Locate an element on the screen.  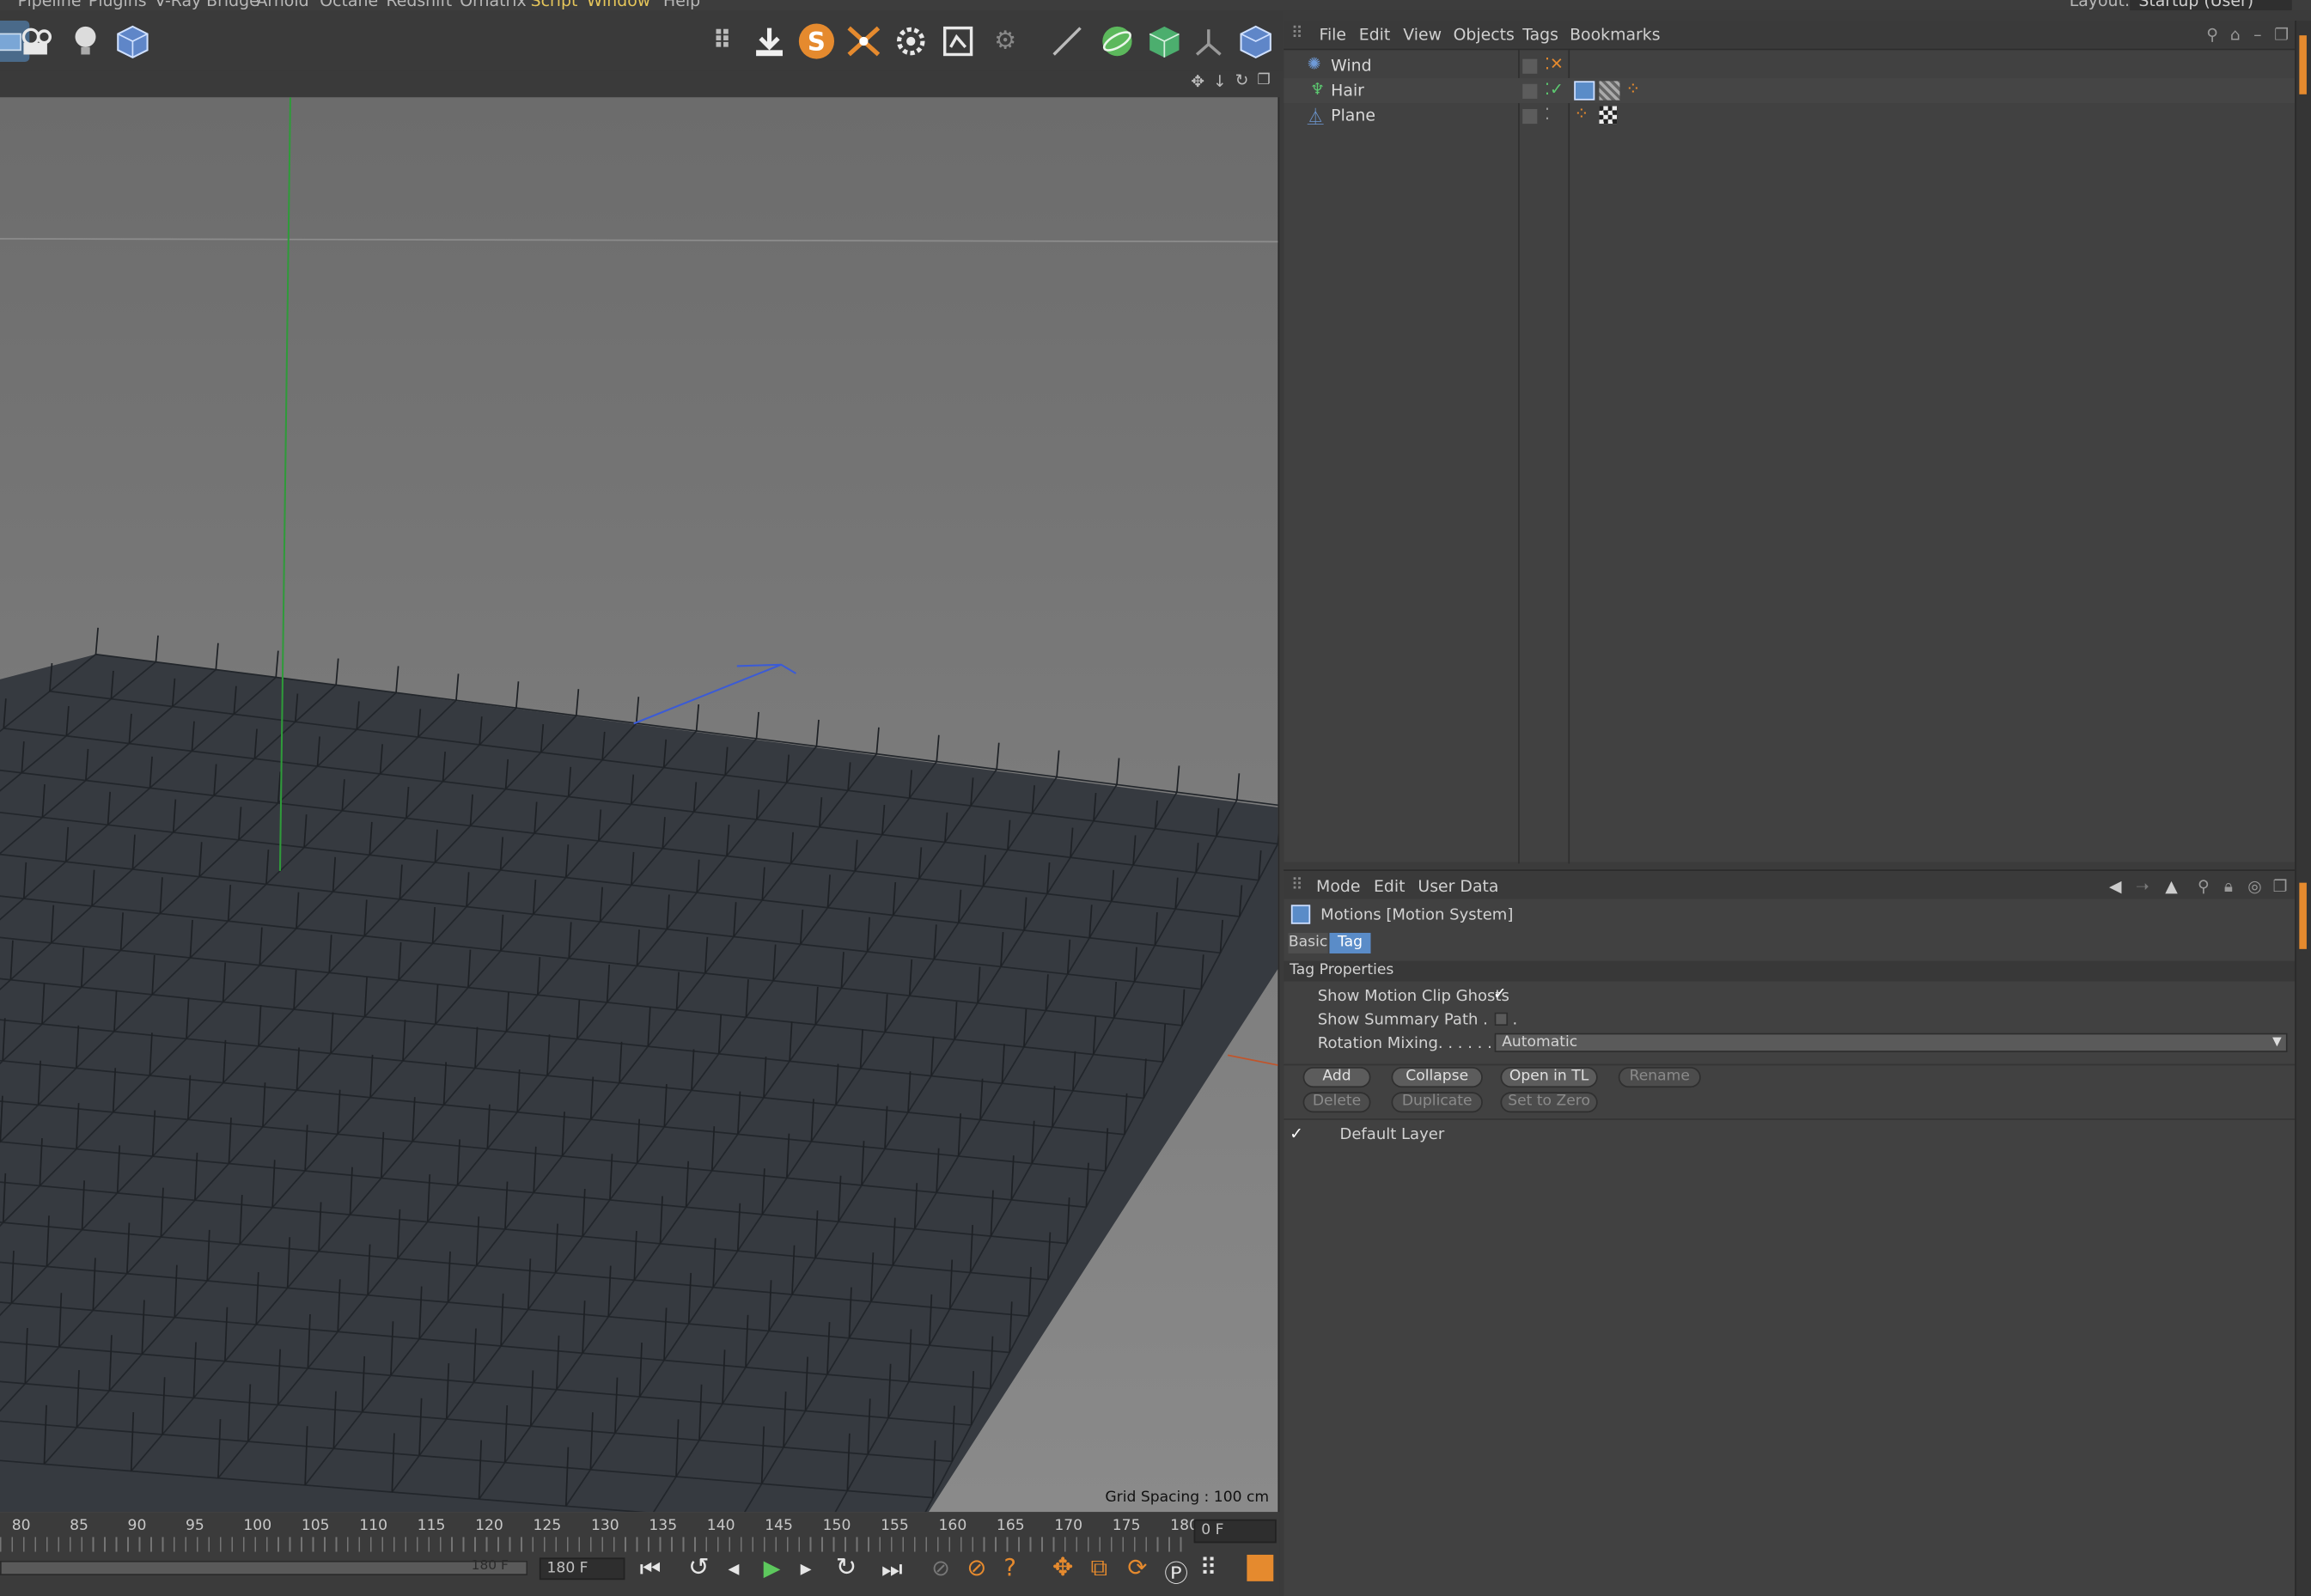
download-icon is located at coordinates (769, 41).